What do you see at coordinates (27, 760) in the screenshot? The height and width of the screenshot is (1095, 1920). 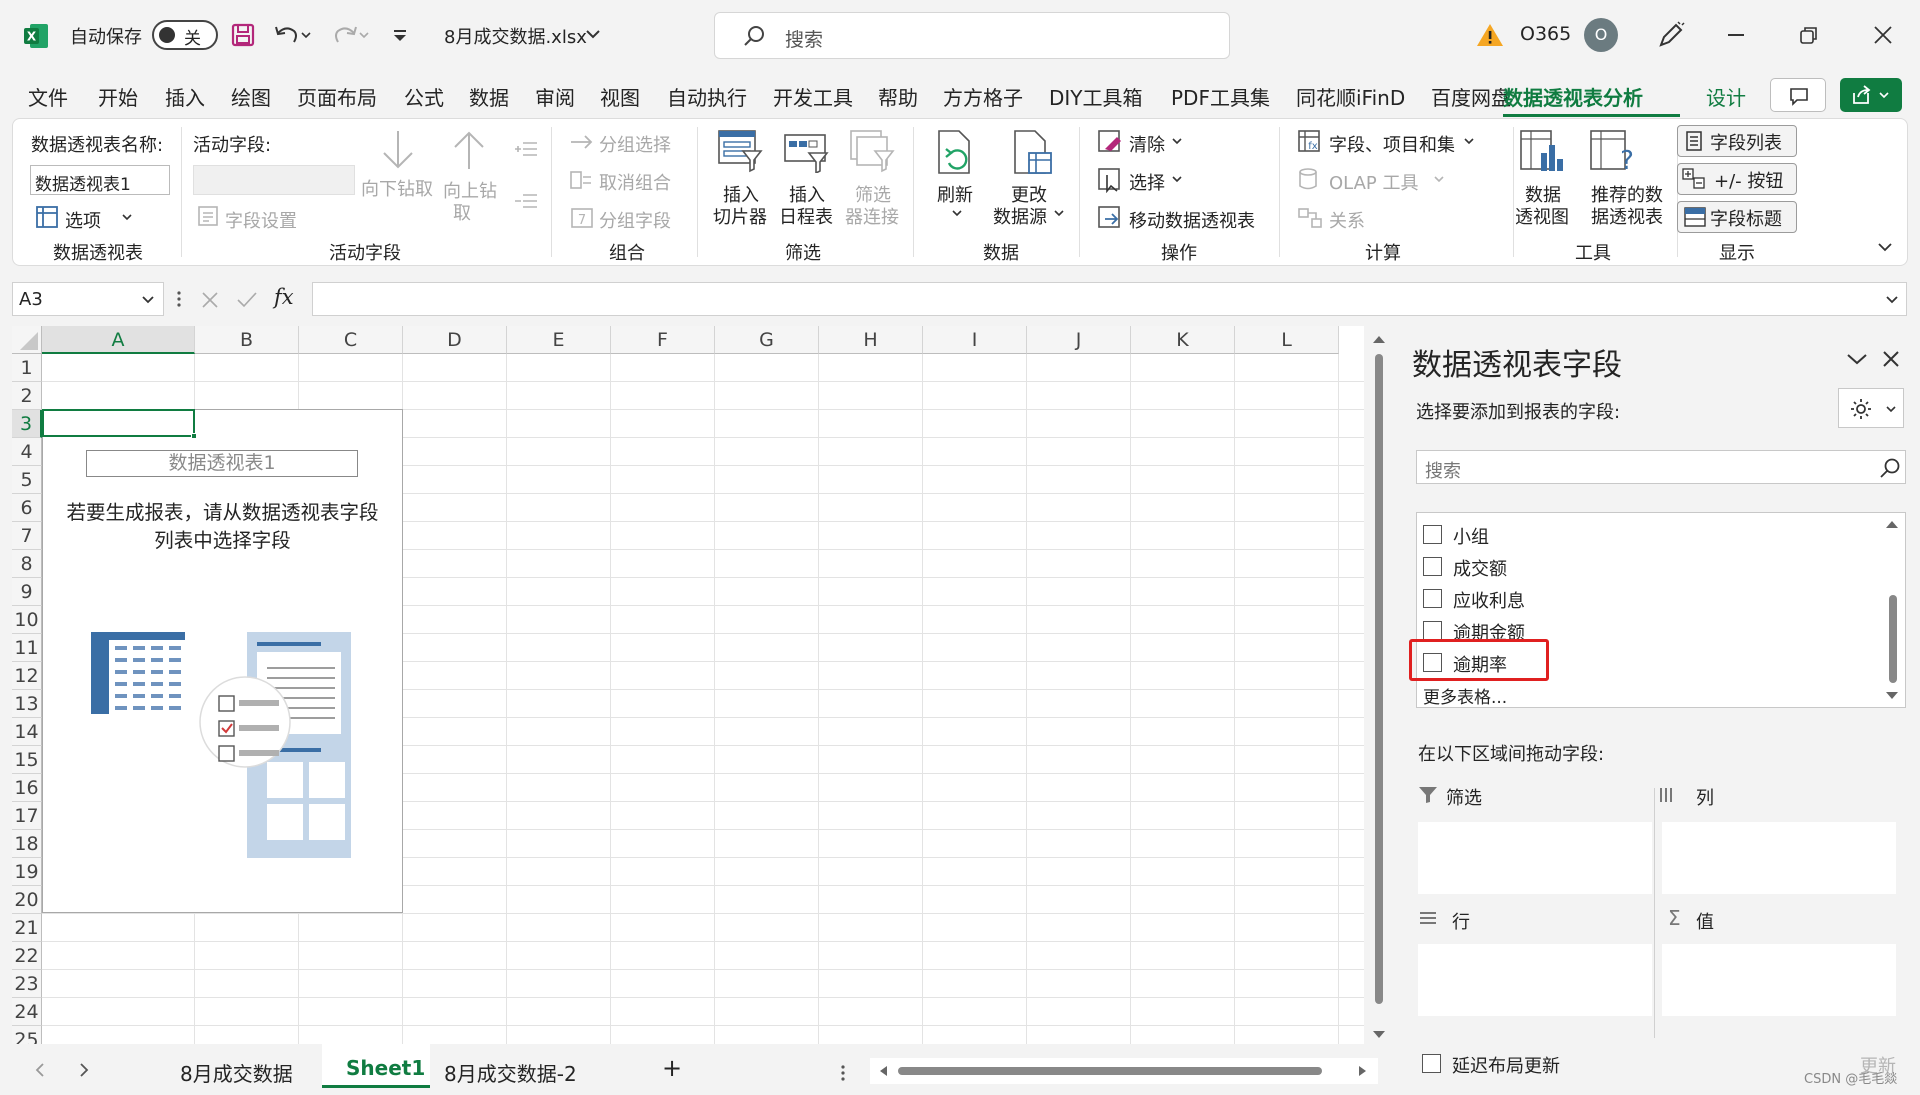 I see `row-header-15: 15` at bounding box center [27, 760].